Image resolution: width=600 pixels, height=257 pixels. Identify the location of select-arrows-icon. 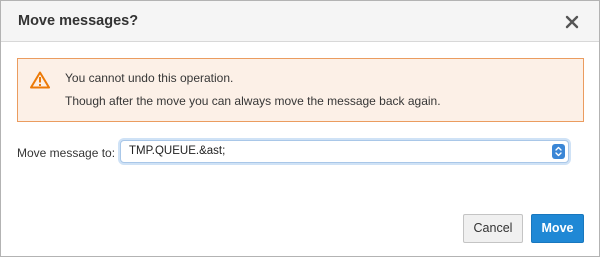
(558, 151).